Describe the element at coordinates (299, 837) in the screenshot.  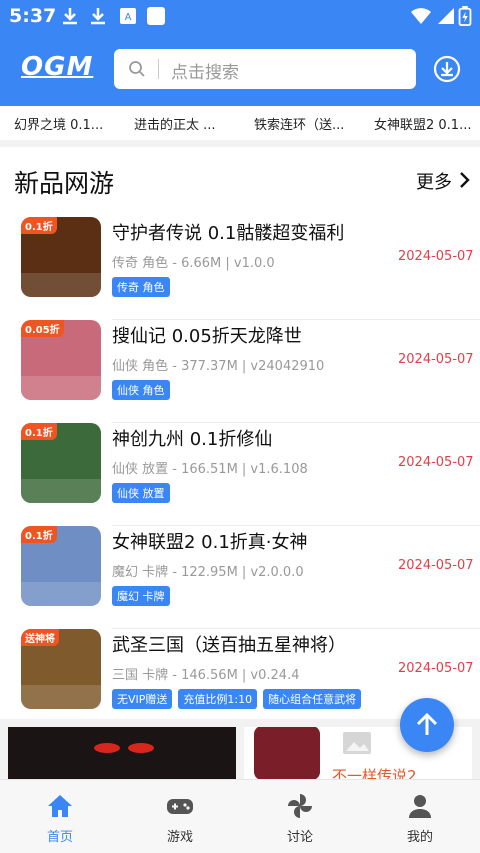
I see `nav-label: 讨论` at that location.